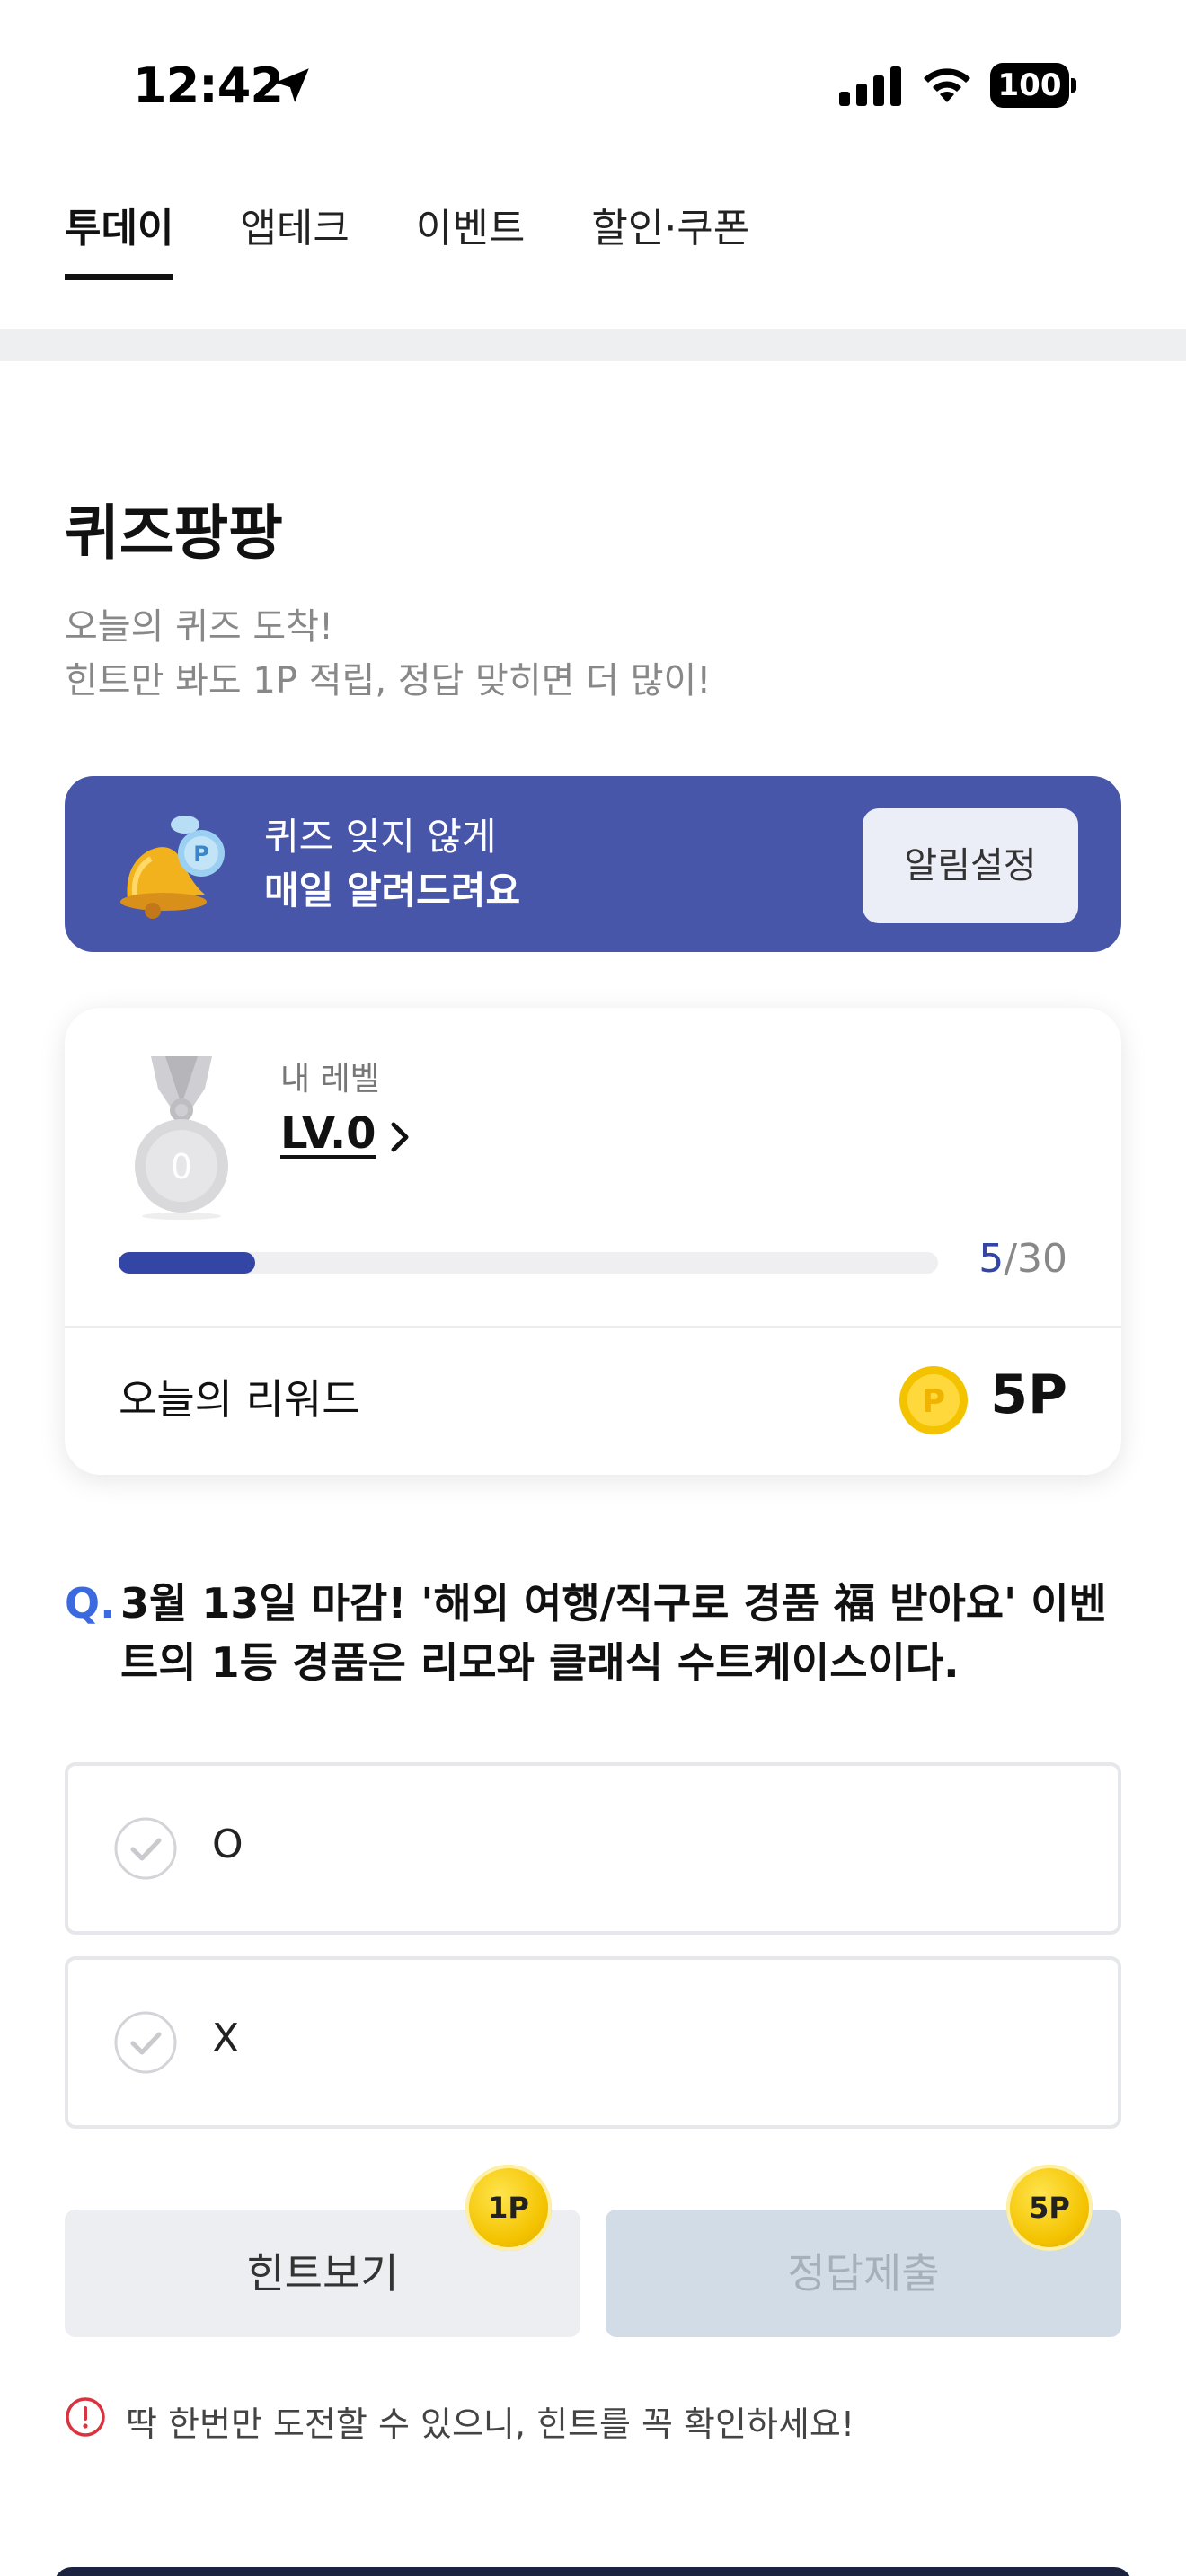 This screenshot has width=1186, height=2576. Describe the element at coordinates (470, 230) in the screenshot. I see `tab-event: 이벤트` at that location.